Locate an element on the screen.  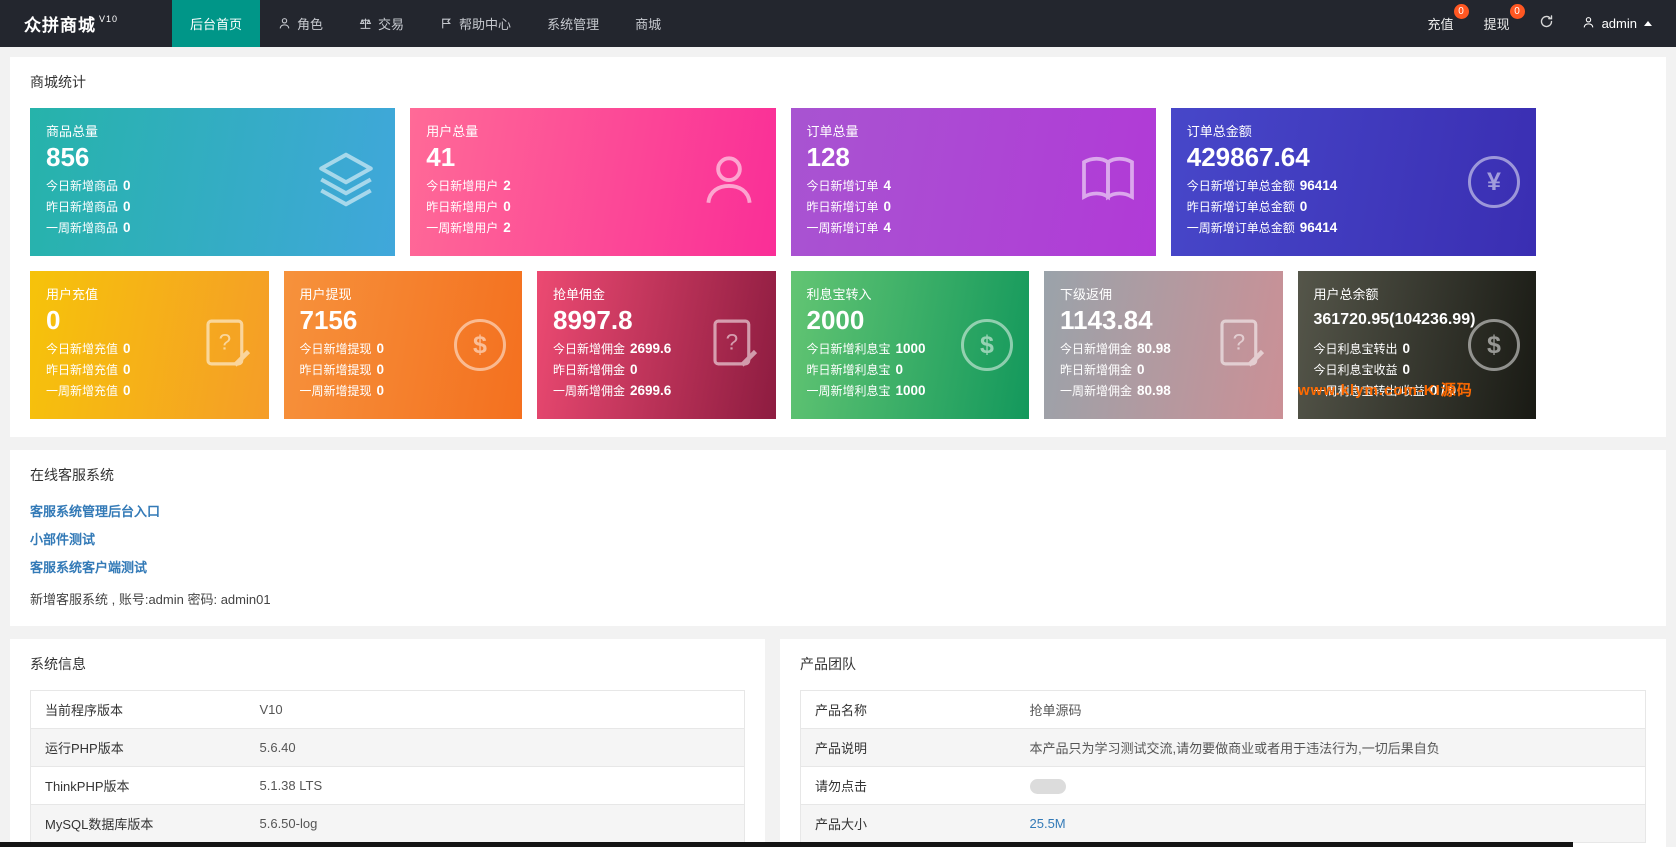
flag-icon is located at coordinates (446, 23).